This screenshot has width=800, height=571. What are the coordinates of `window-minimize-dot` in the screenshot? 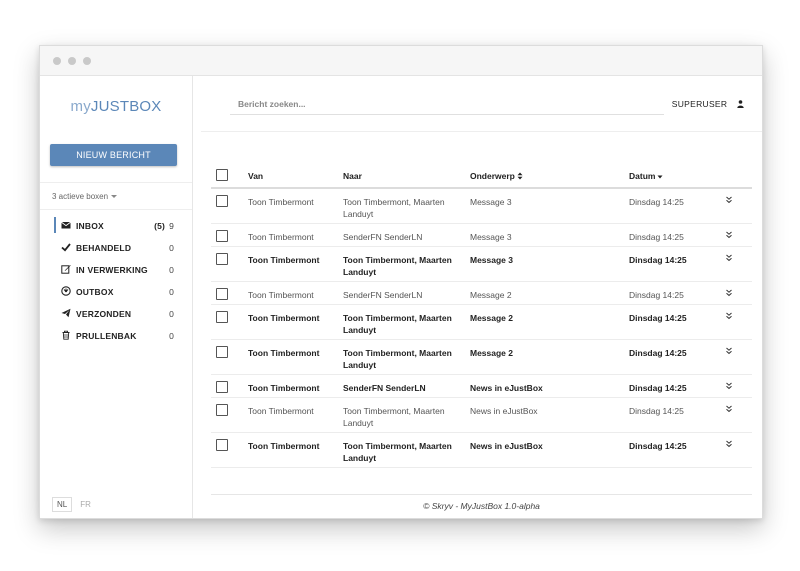 It's located at (72, 61).